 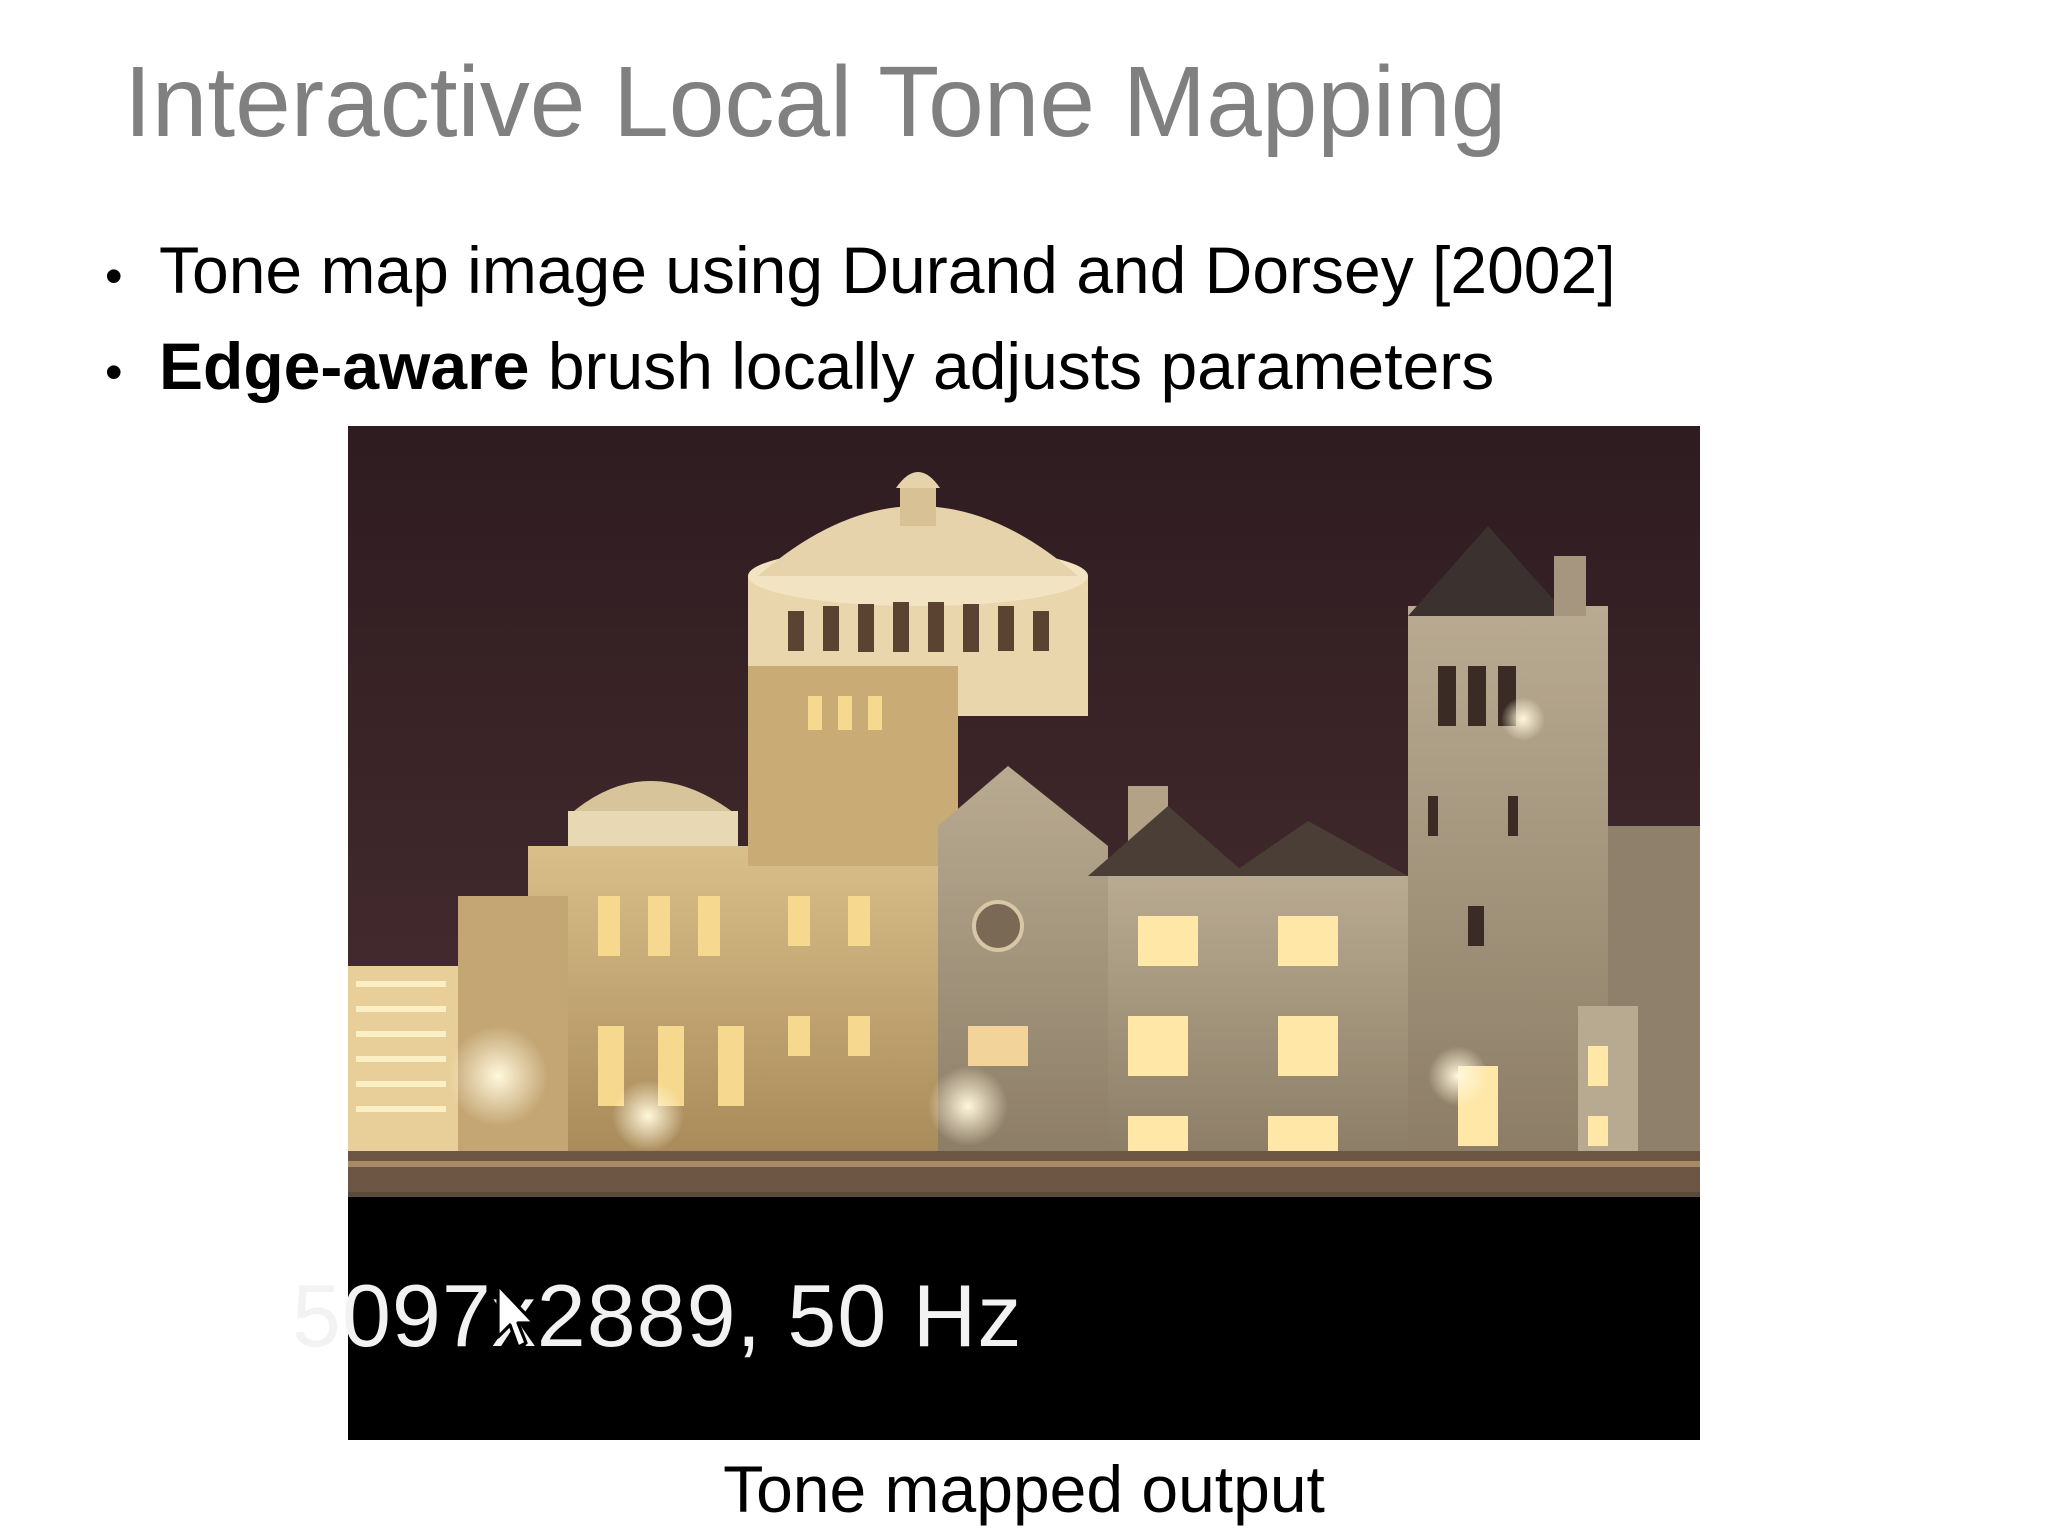 What do you see at coordinates (815, 102) in the screenshot?
I see `slide-title: Interactive Local Tone Mapping` at bounding box center [815, 102].